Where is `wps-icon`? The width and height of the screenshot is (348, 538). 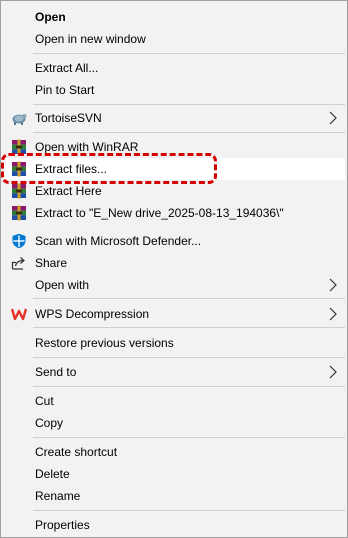
wps-icon is located at coordinates (19, 314).